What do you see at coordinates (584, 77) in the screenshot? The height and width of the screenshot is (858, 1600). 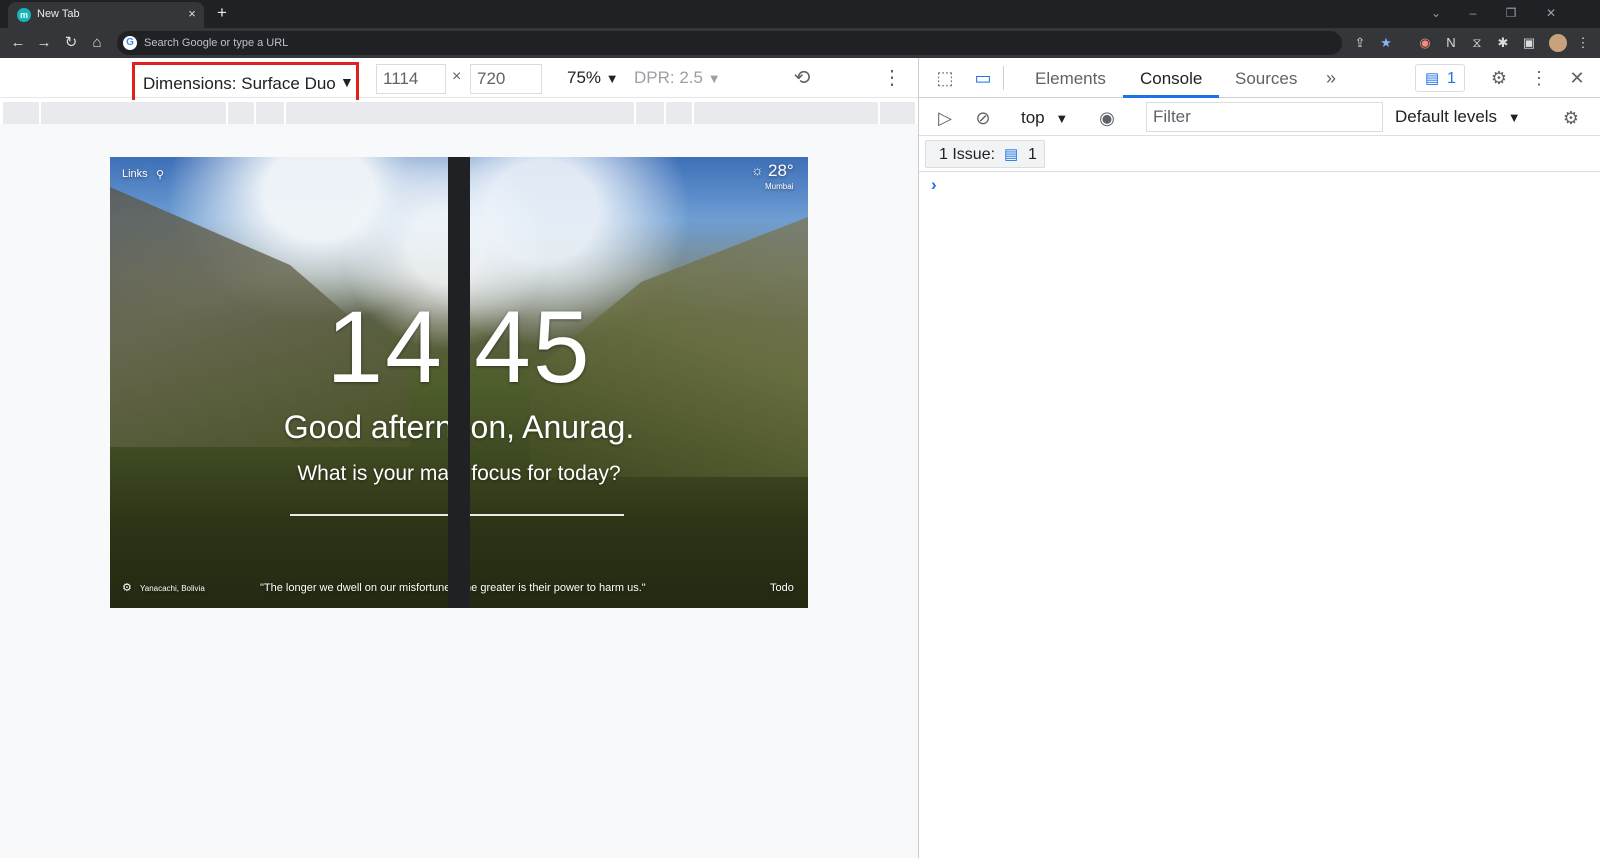 I see `zoom-label: 75%` at bounding box center [584, 77].